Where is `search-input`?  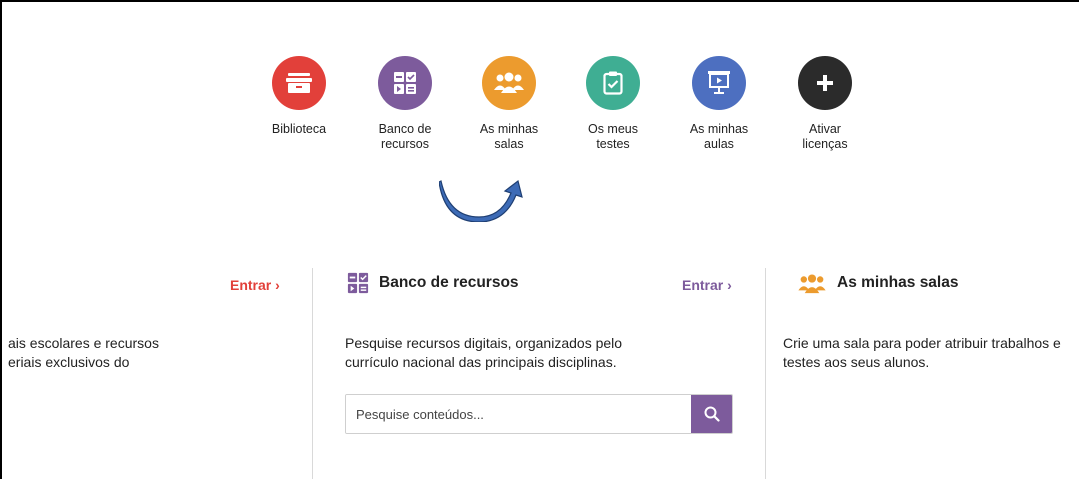 search-input is located at coordinates (518, 414).